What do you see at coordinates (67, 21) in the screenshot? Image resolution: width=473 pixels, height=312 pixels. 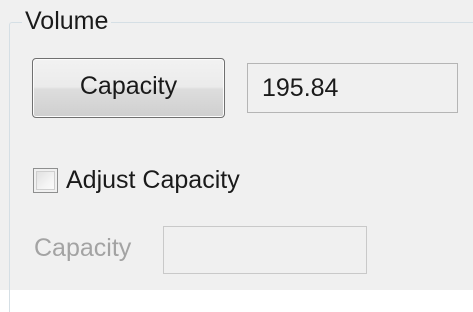 I see `volume-group-title: Volume` at bounding box center [67, 21].